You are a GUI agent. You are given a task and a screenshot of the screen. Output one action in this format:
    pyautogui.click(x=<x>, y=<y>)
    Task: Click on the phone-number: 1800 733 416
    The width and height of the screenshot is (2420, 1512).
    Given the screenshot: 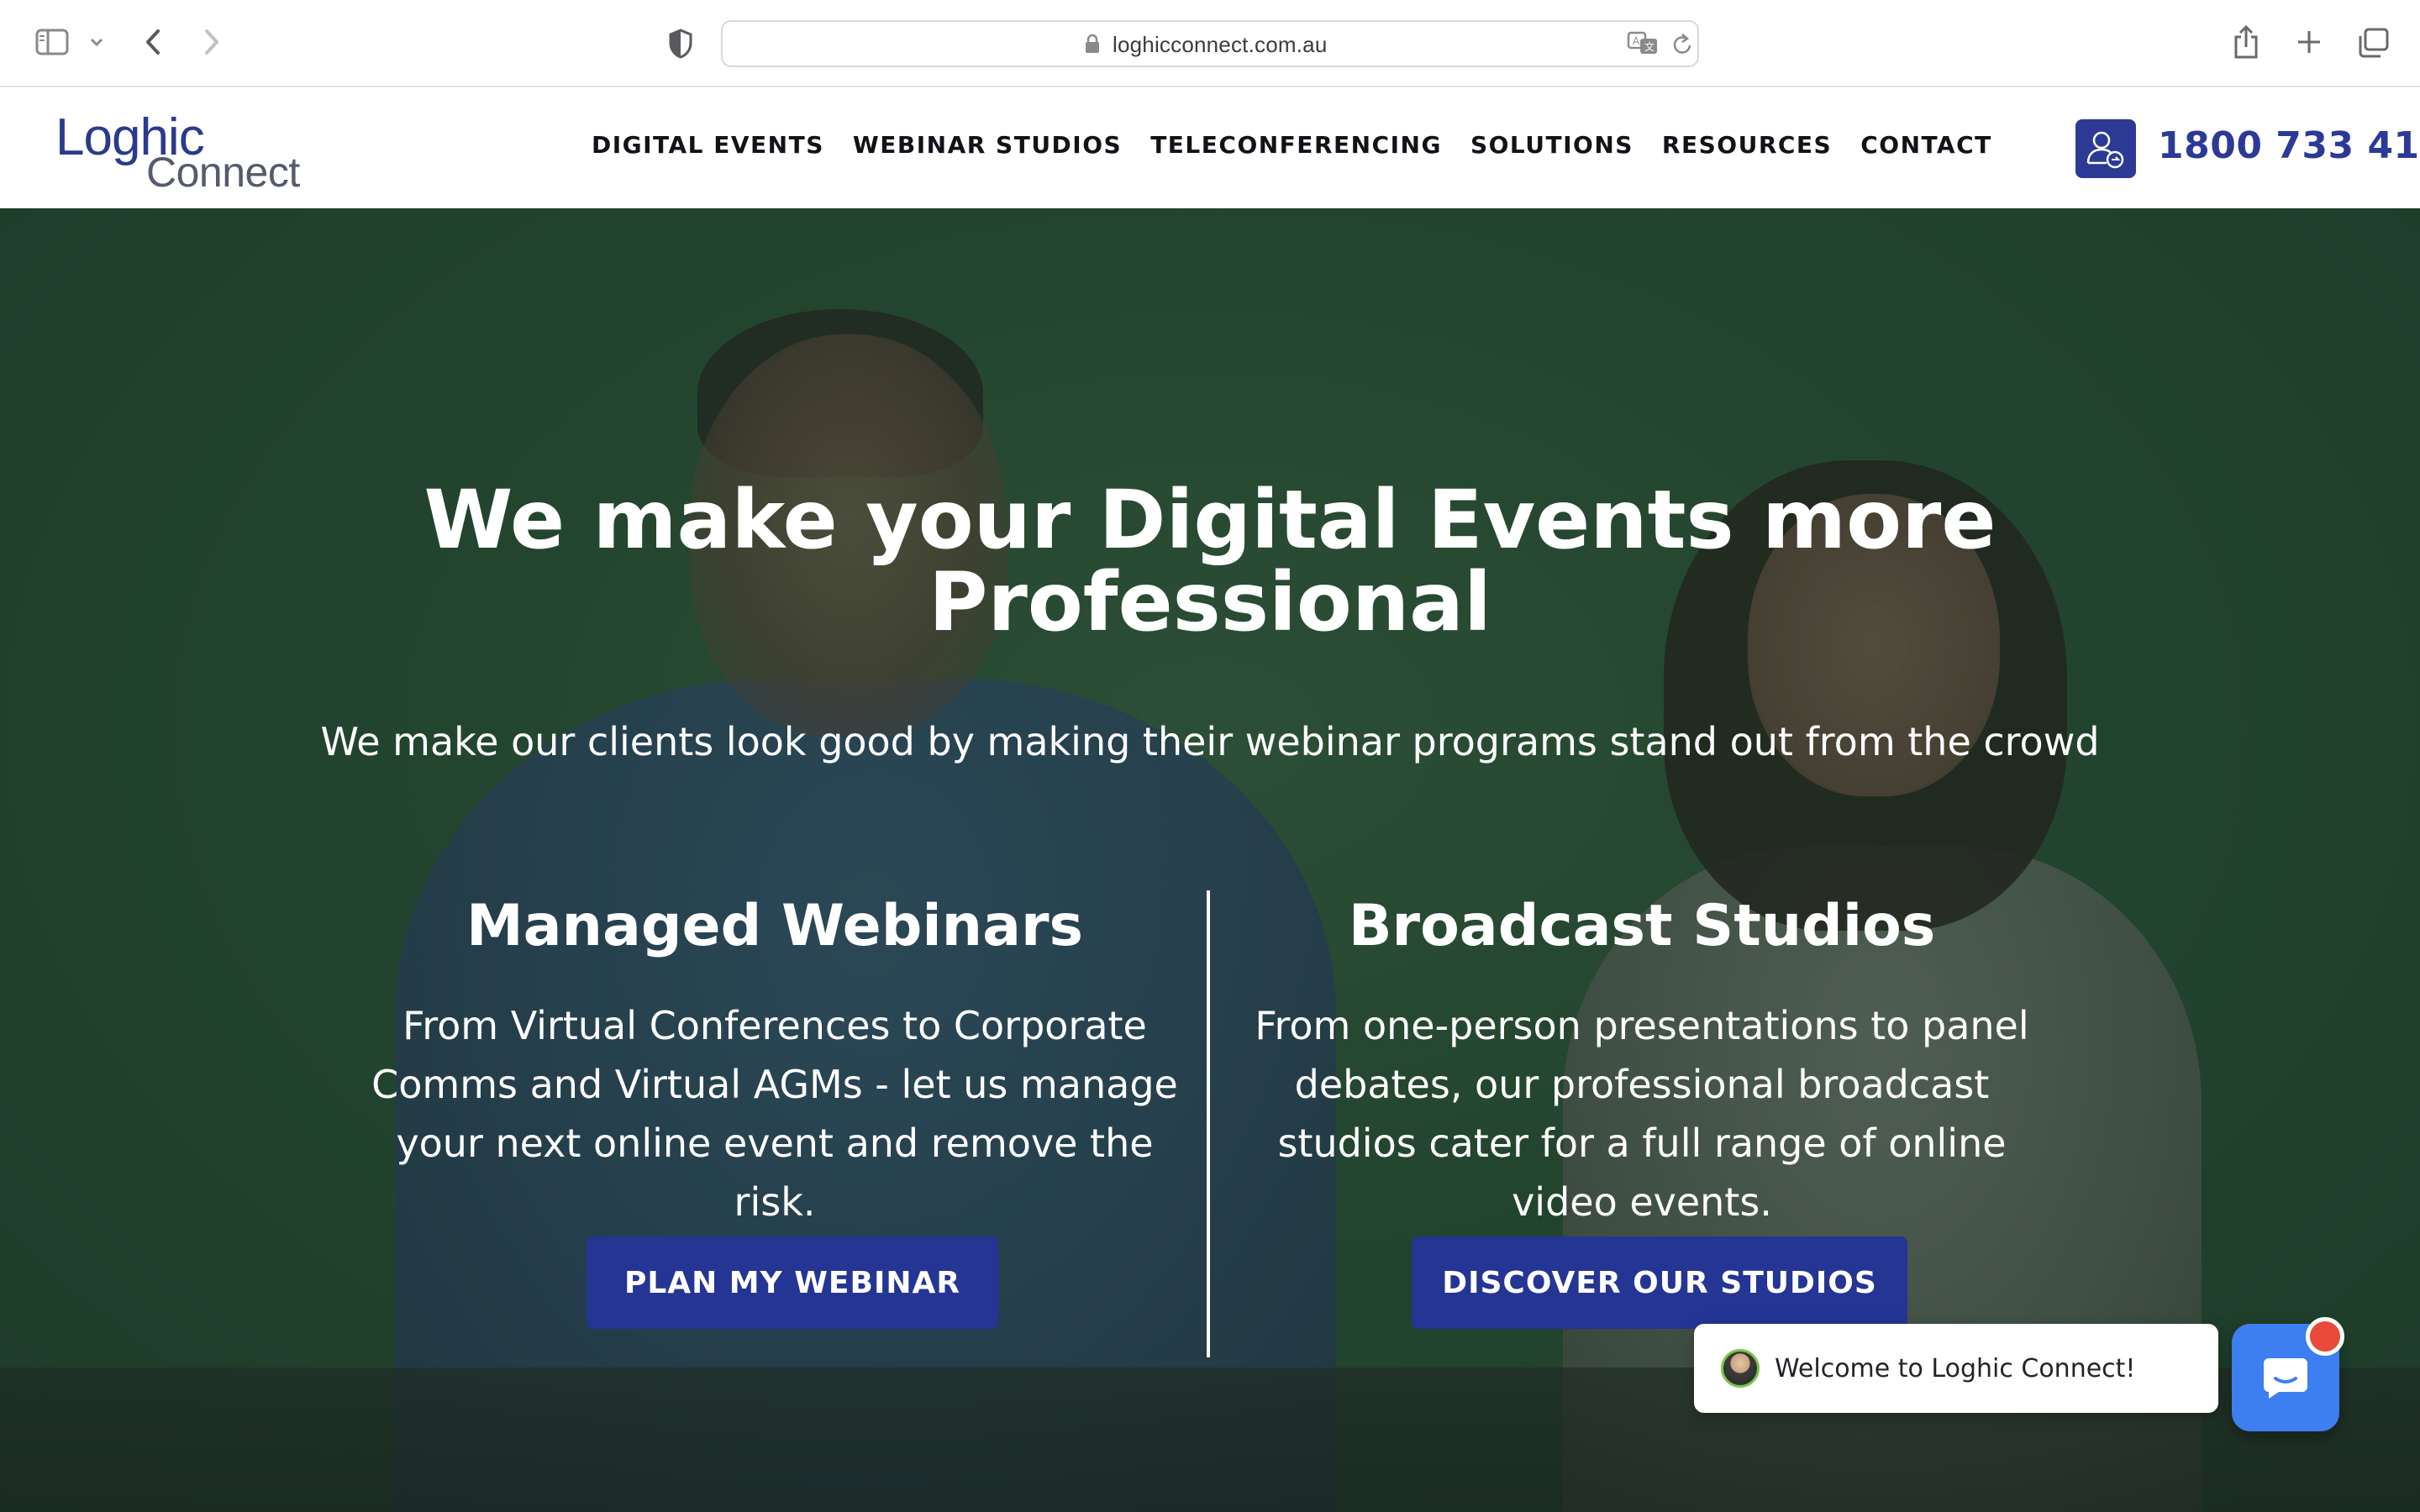 What is the action you would take?
    pyautogui.click(x=2289, y=145)
    